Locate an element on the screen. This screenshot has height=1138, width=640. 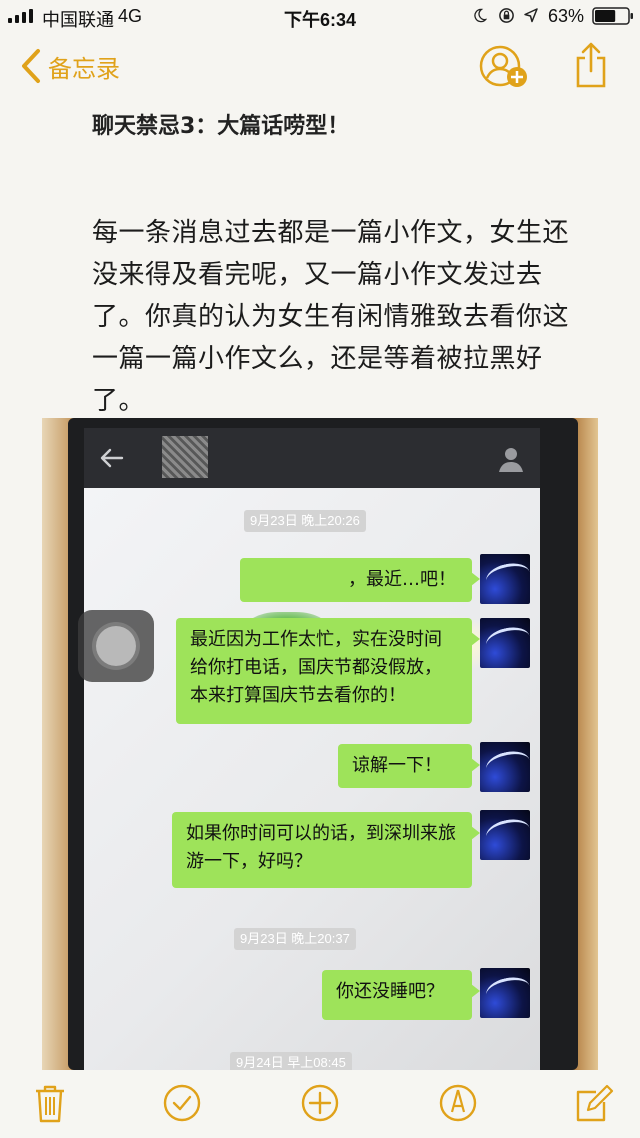
battery-icon is located at coordinates (612, 16).